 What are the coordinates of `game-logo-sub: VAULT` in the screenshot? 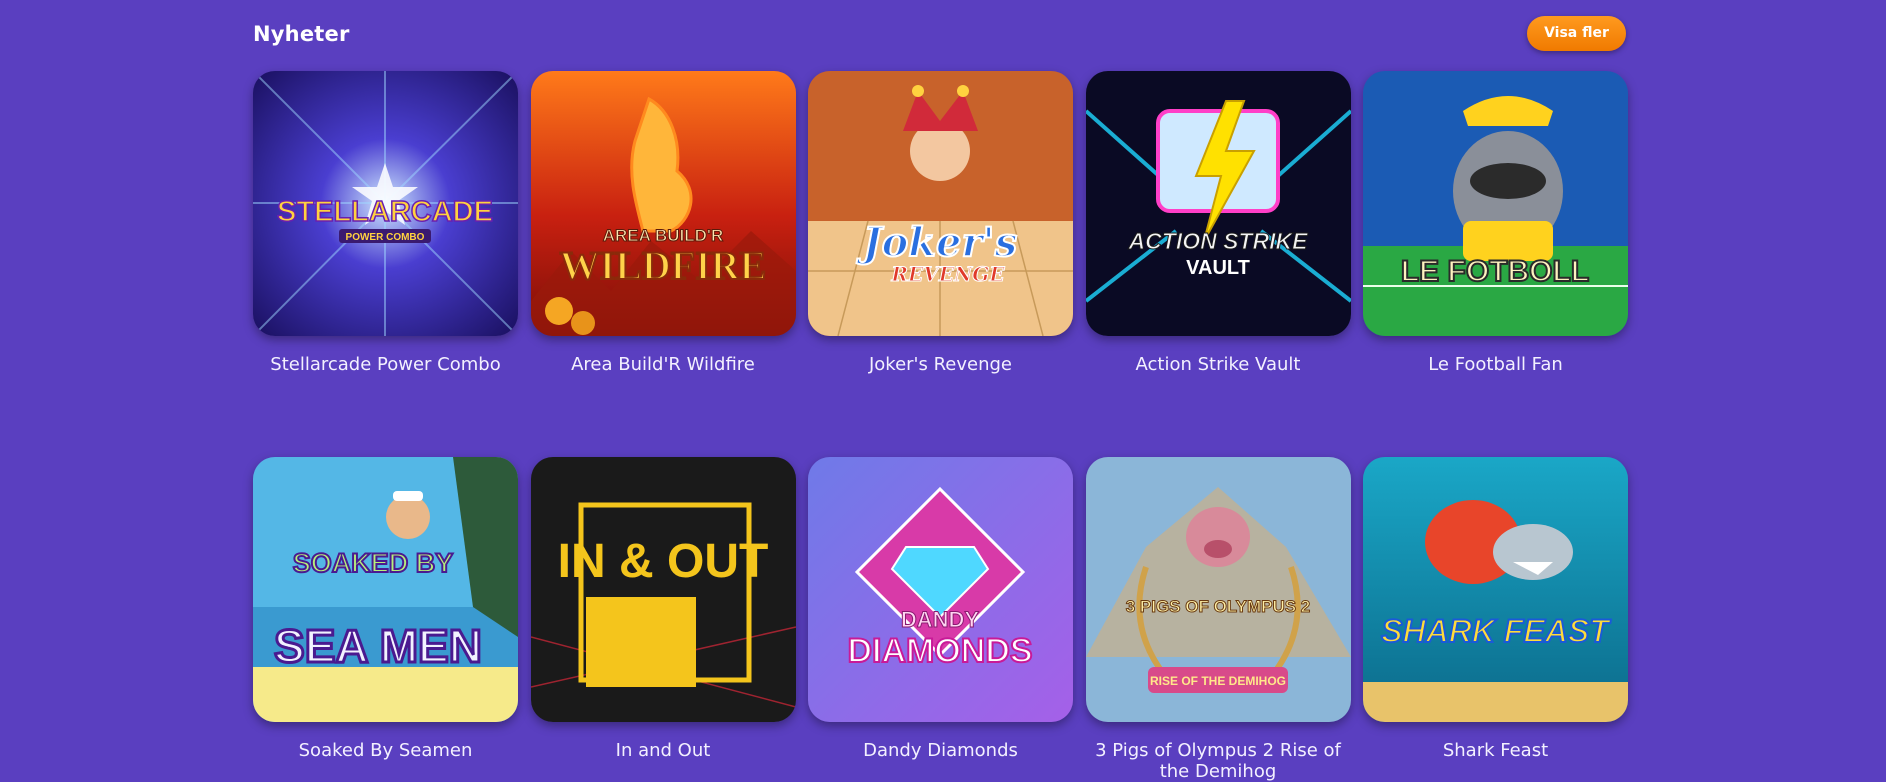 It's located at (1218, 268).